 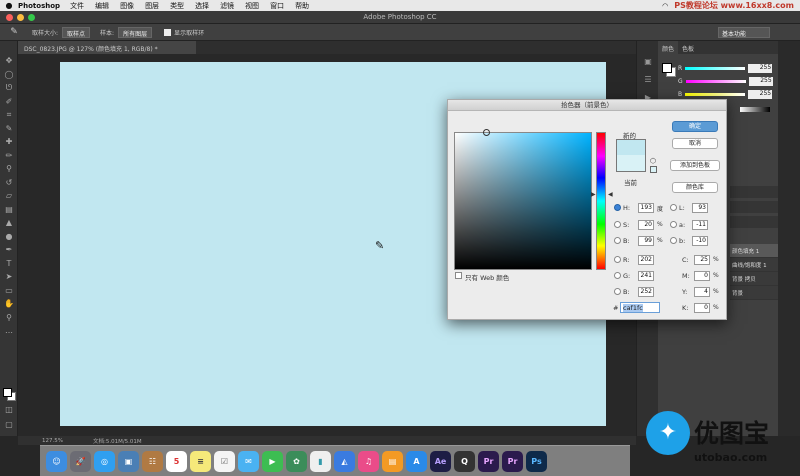 What do you see at coordinates (9, 169) in the screenshot?
I see `stamp-tool-icon: ⚲` at bounding box center [9, 169].